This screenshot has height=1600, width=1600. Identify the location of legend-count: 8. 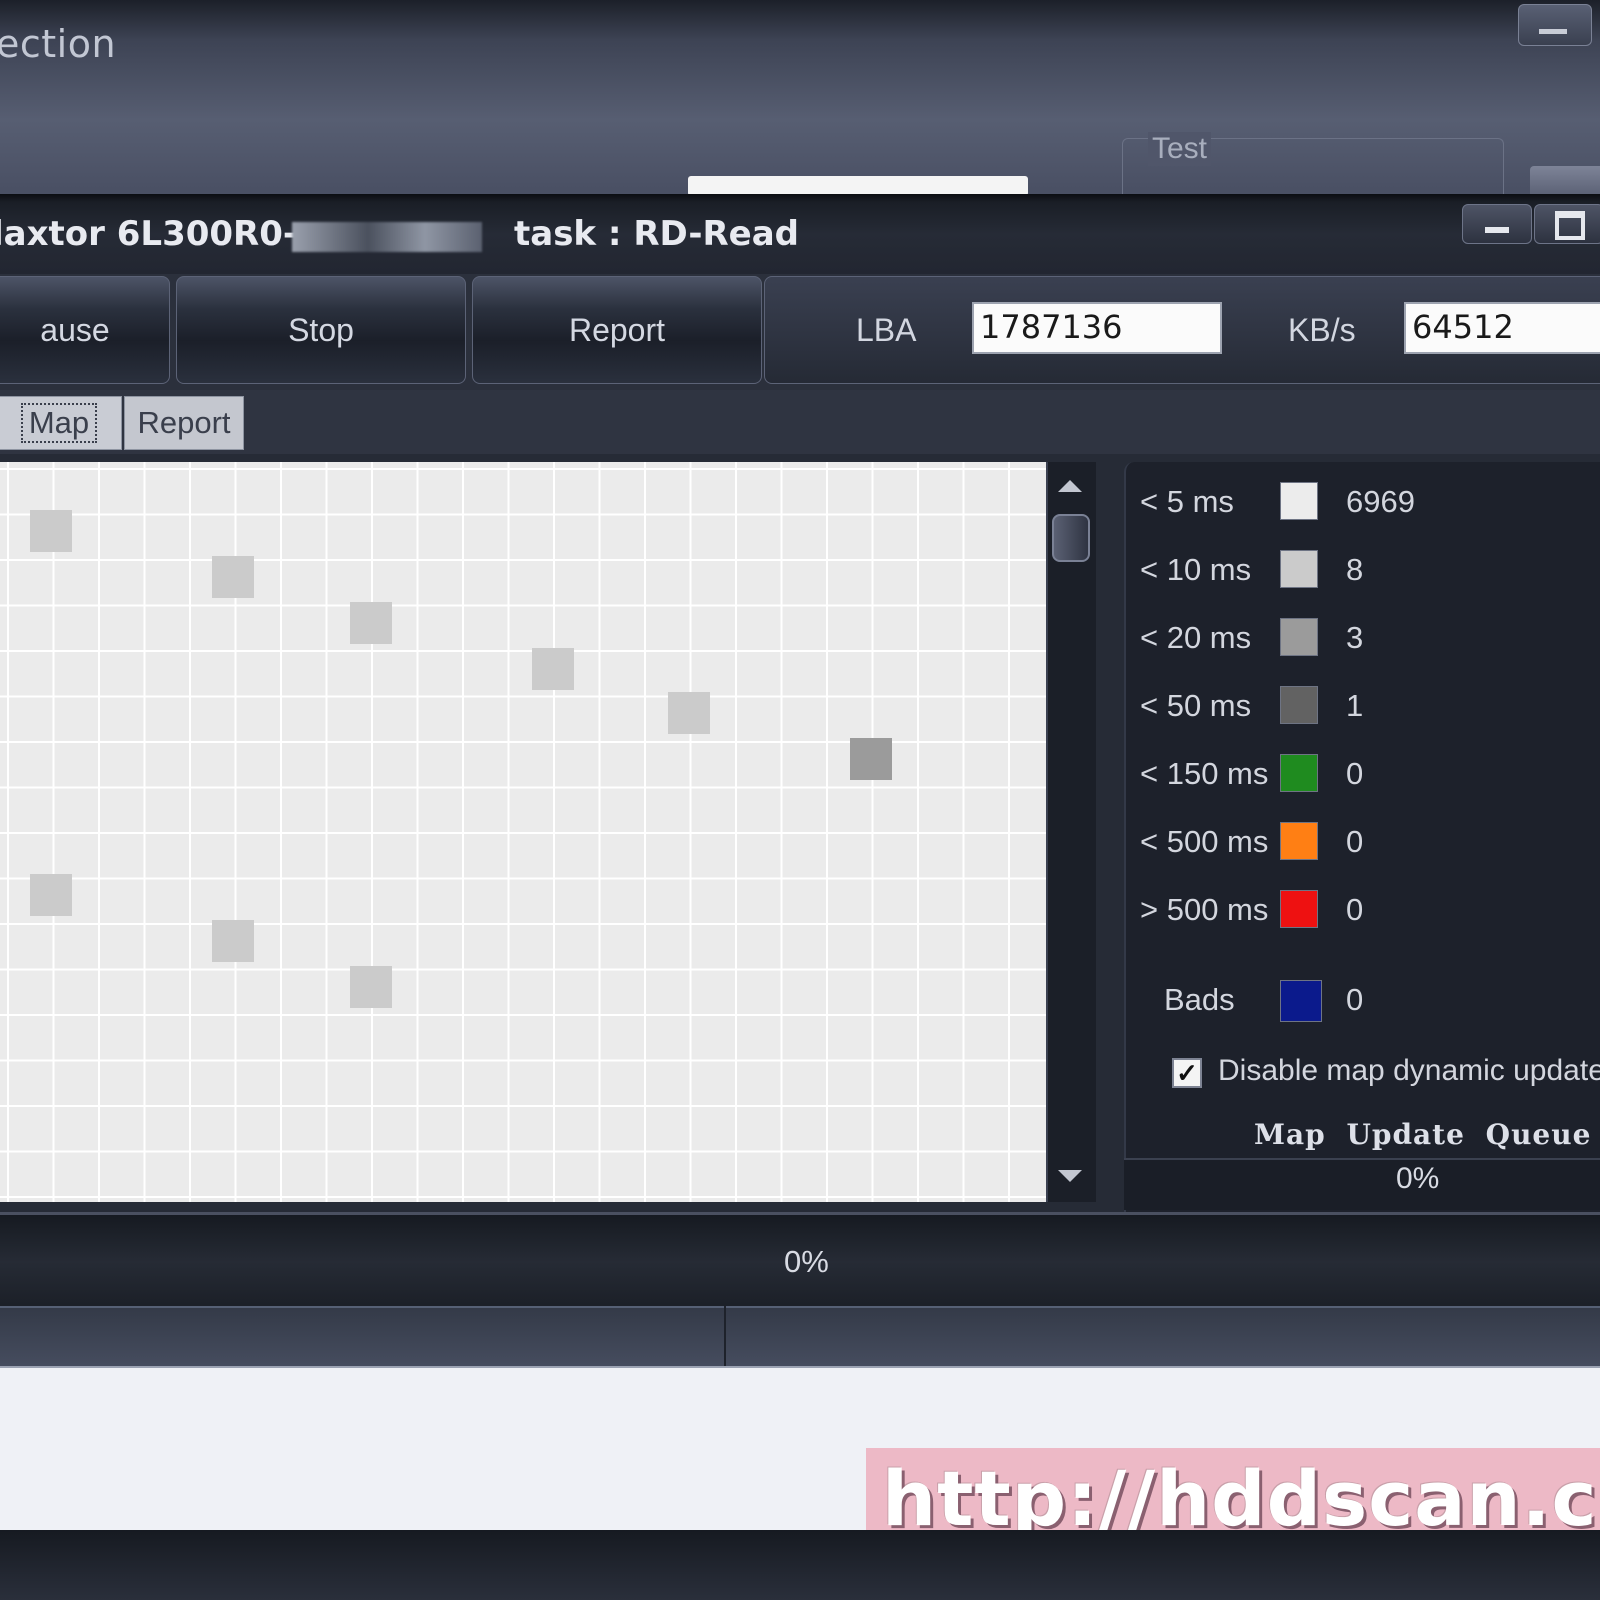
(1355, 569).